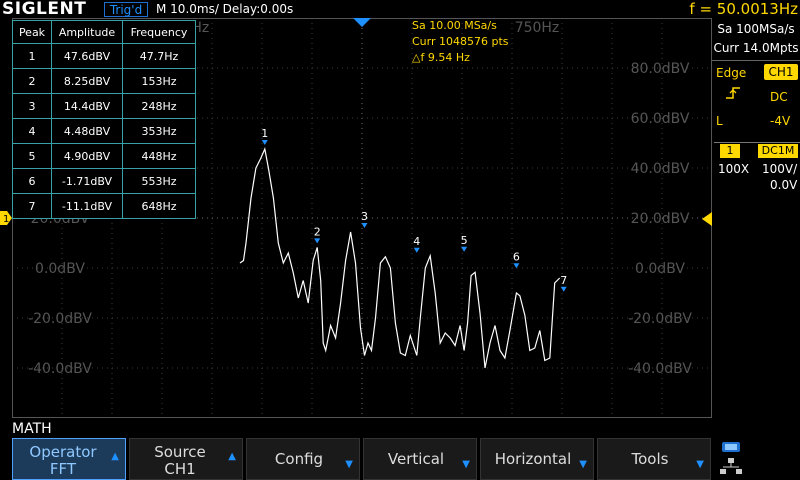 The image size is (800, 480). What do you see at coordinates (87, 181) in the screenshot?
I see `peak-amplitude: -1.71dBV` at bounding box center [87, 181].